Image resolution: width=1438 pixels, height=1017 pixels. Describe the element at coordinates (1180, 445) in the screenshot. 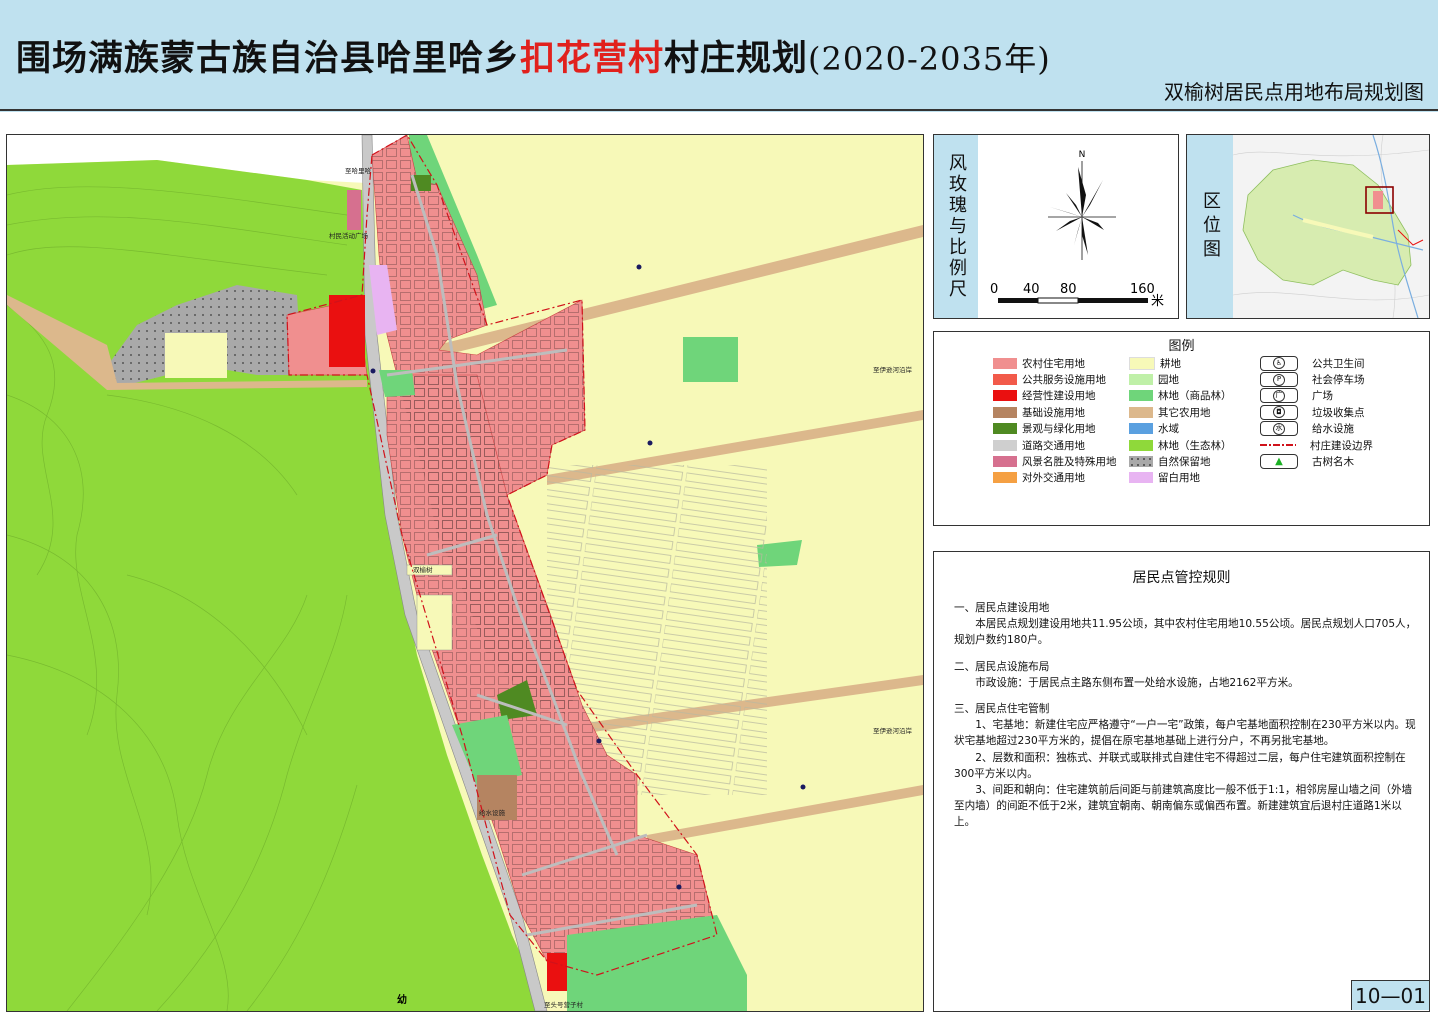

I see `legend-item-eco-forest: 林地（生态林）` at that location.